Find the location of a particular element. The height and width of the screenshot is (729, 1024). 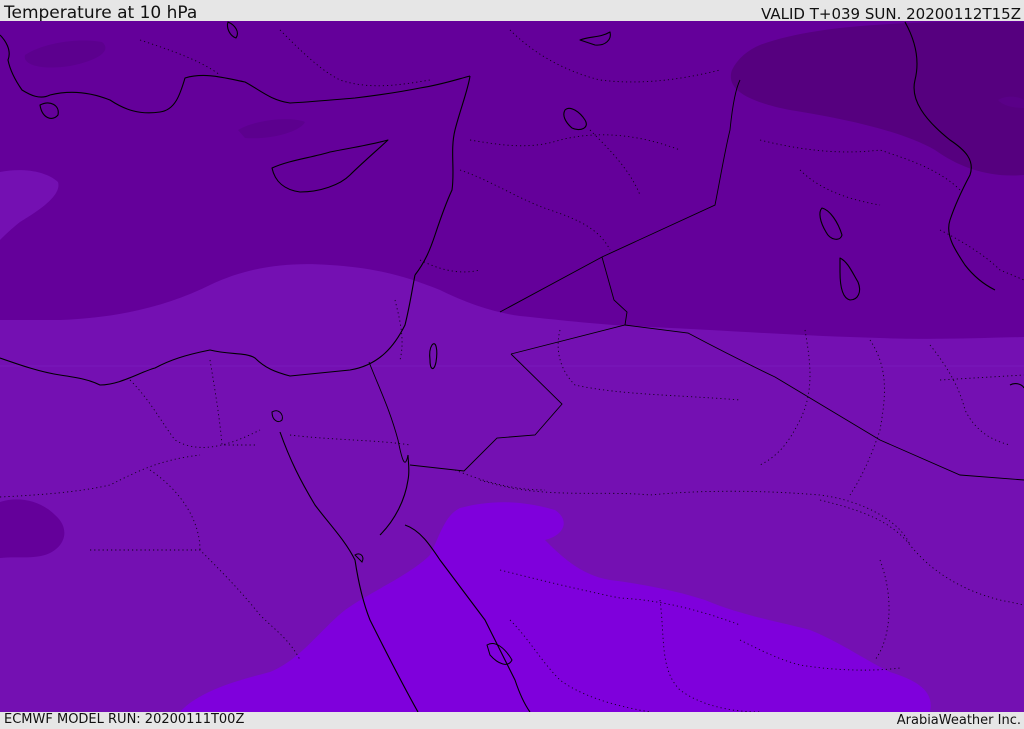

model-run: ECMWF MODEL RUN: 20200111T00Z is located at coordinates (124, 719).